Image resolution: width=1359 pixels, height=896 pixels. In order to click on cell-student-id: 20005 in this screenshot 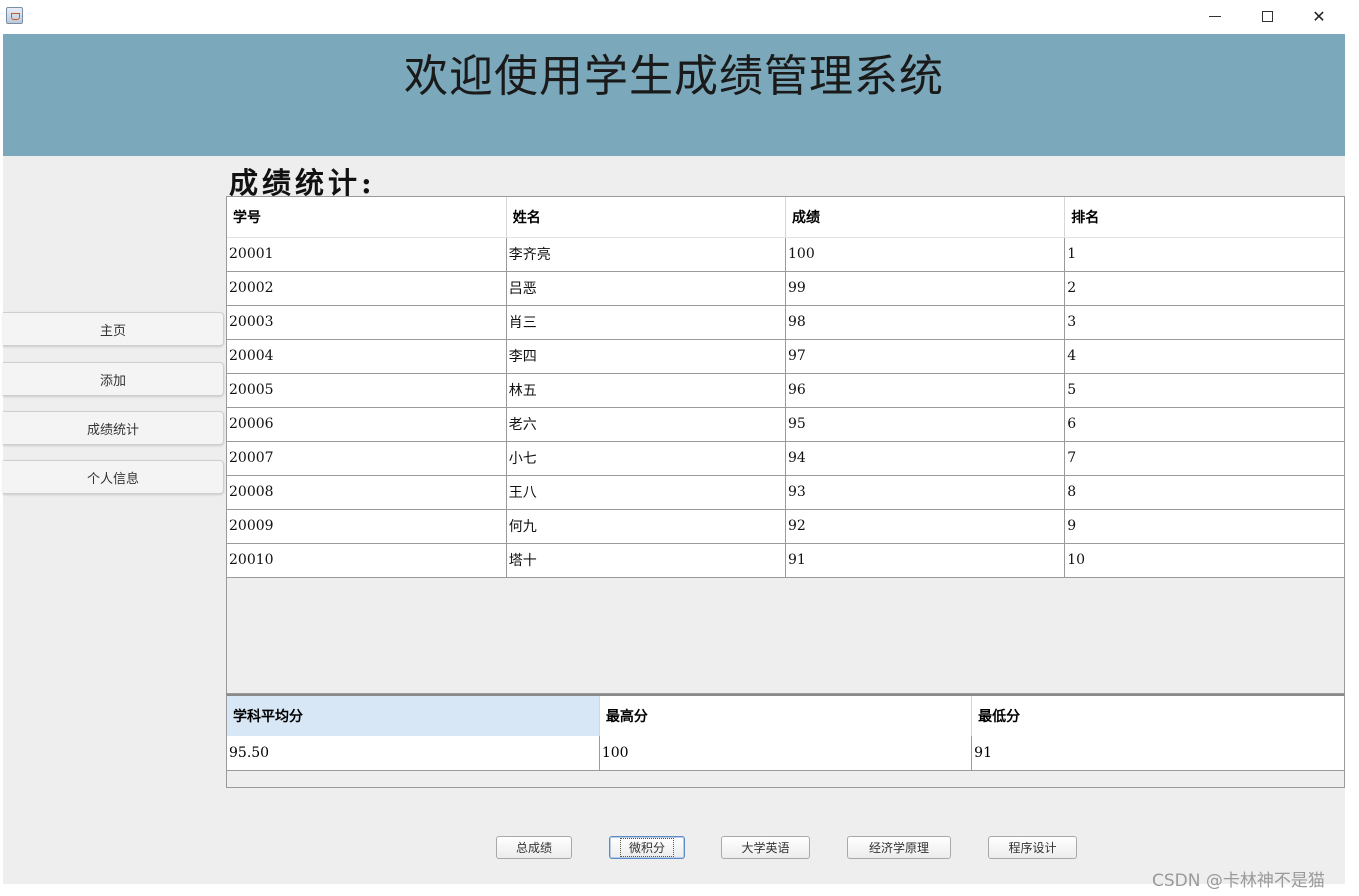, I will do `click(367, 390)`.